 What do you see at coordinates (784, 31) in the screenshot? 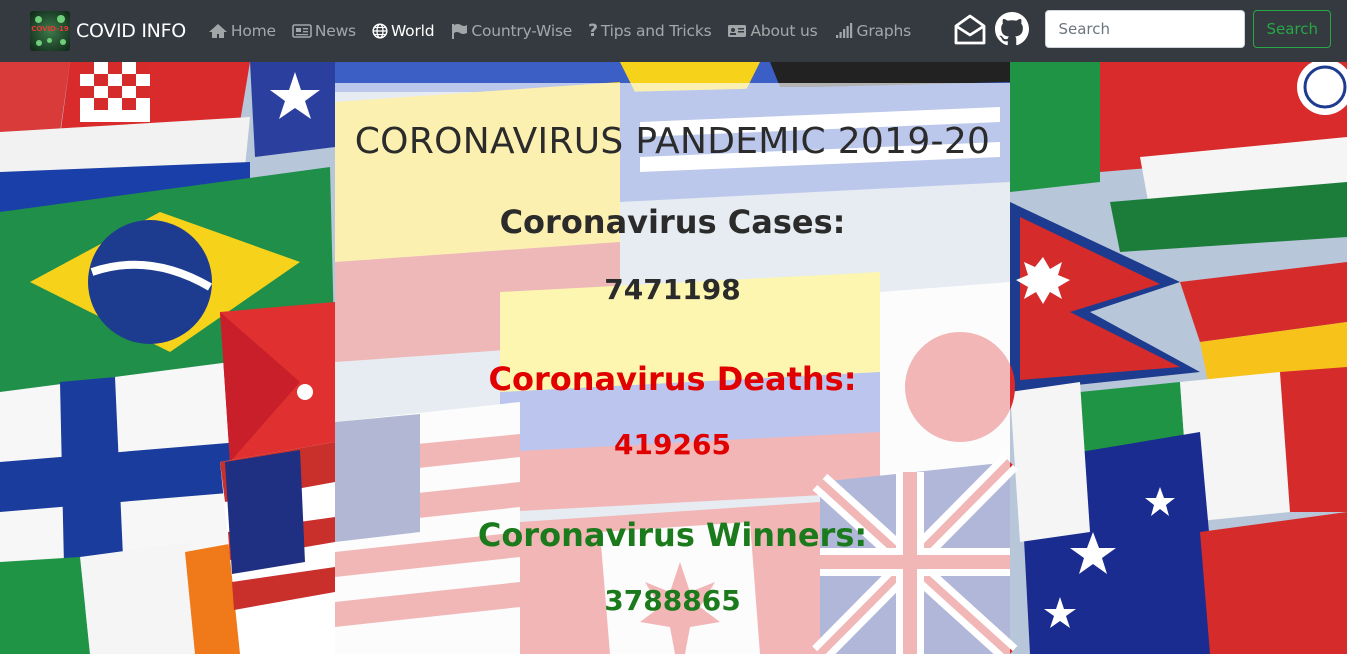
I see `nav-about-label: About us` at bounding box center [784, 31].